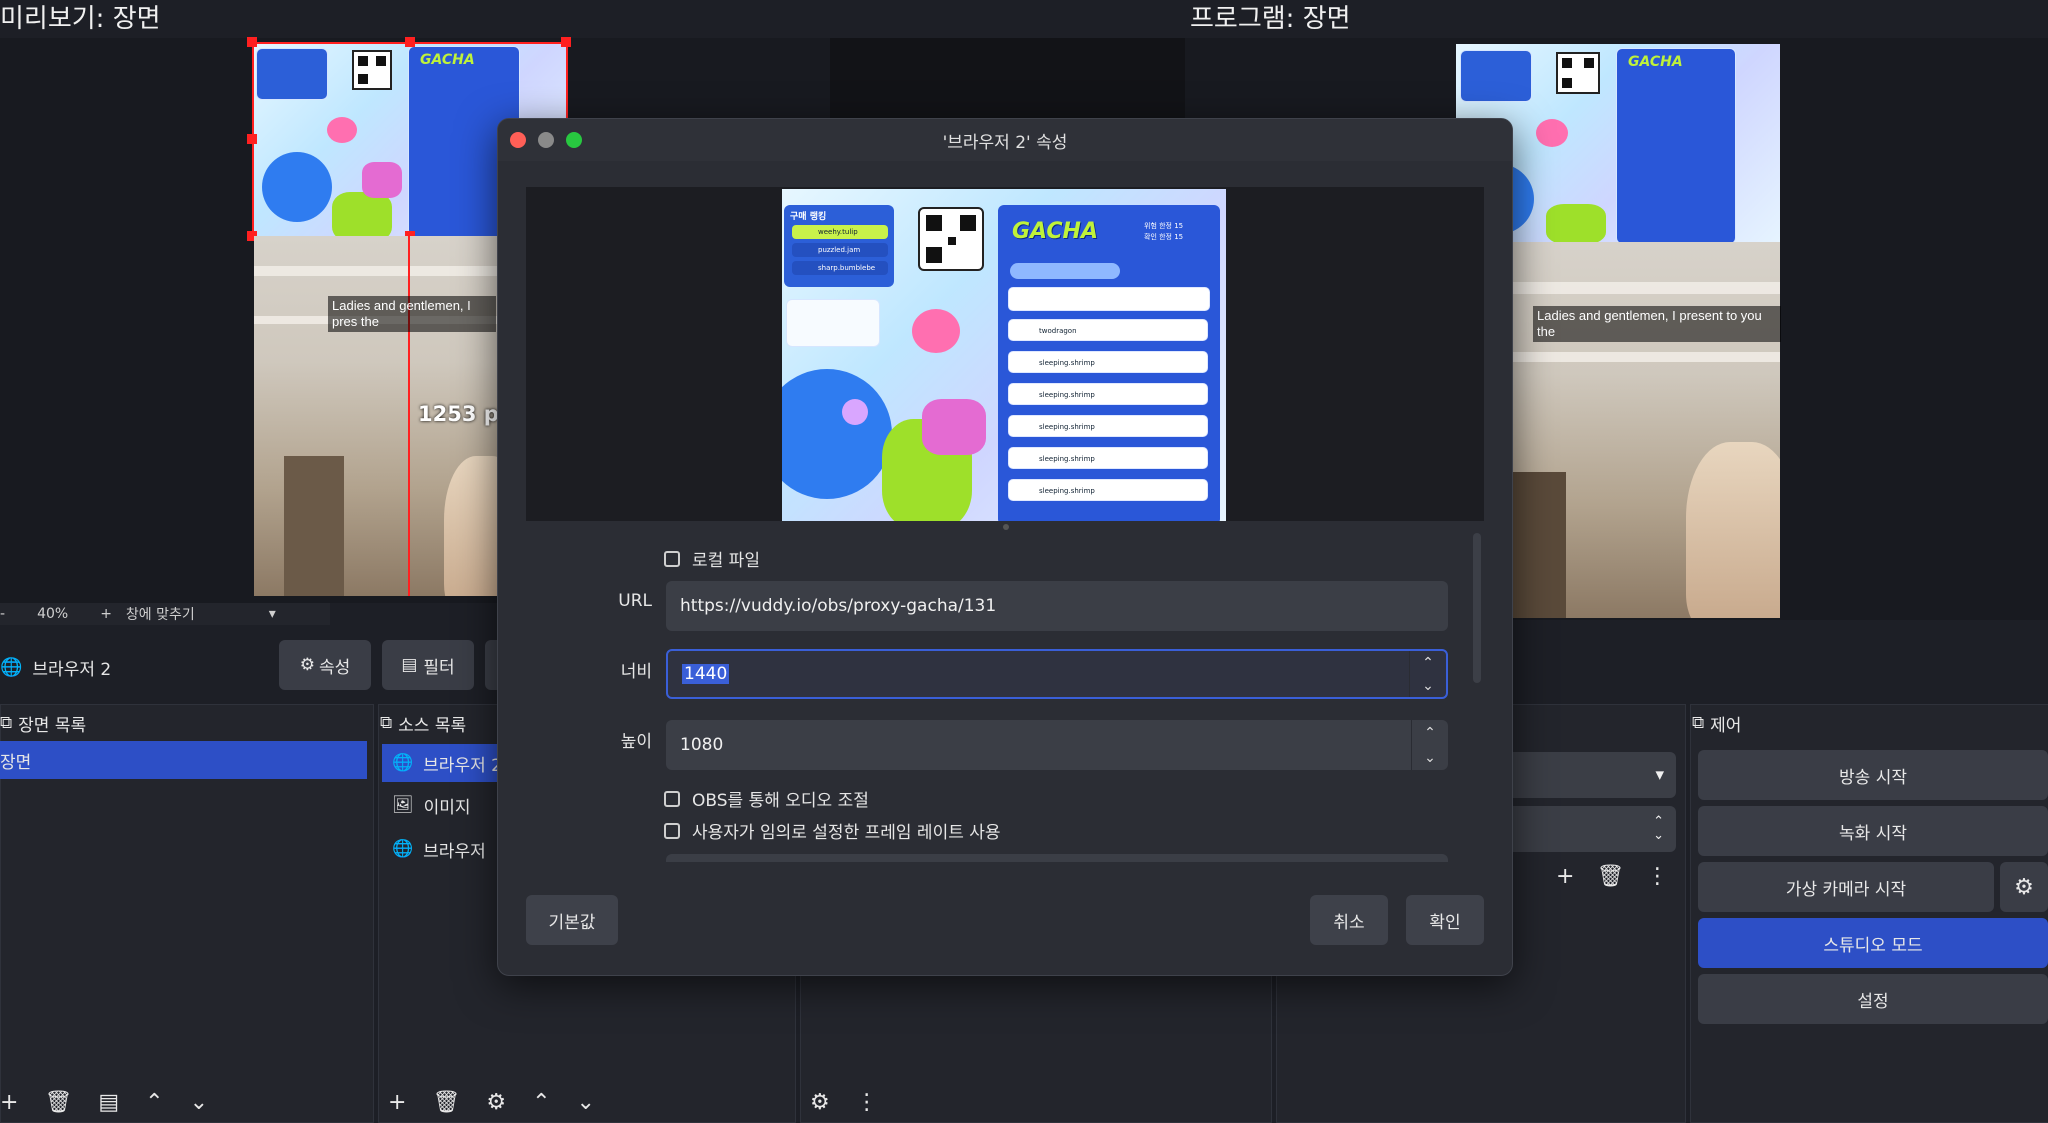 The width and height of the screenshot is (2048, 1123). Describe the element at coordinates (183, 760) in the screenshot. I see `scene-item: 장면` at that location.